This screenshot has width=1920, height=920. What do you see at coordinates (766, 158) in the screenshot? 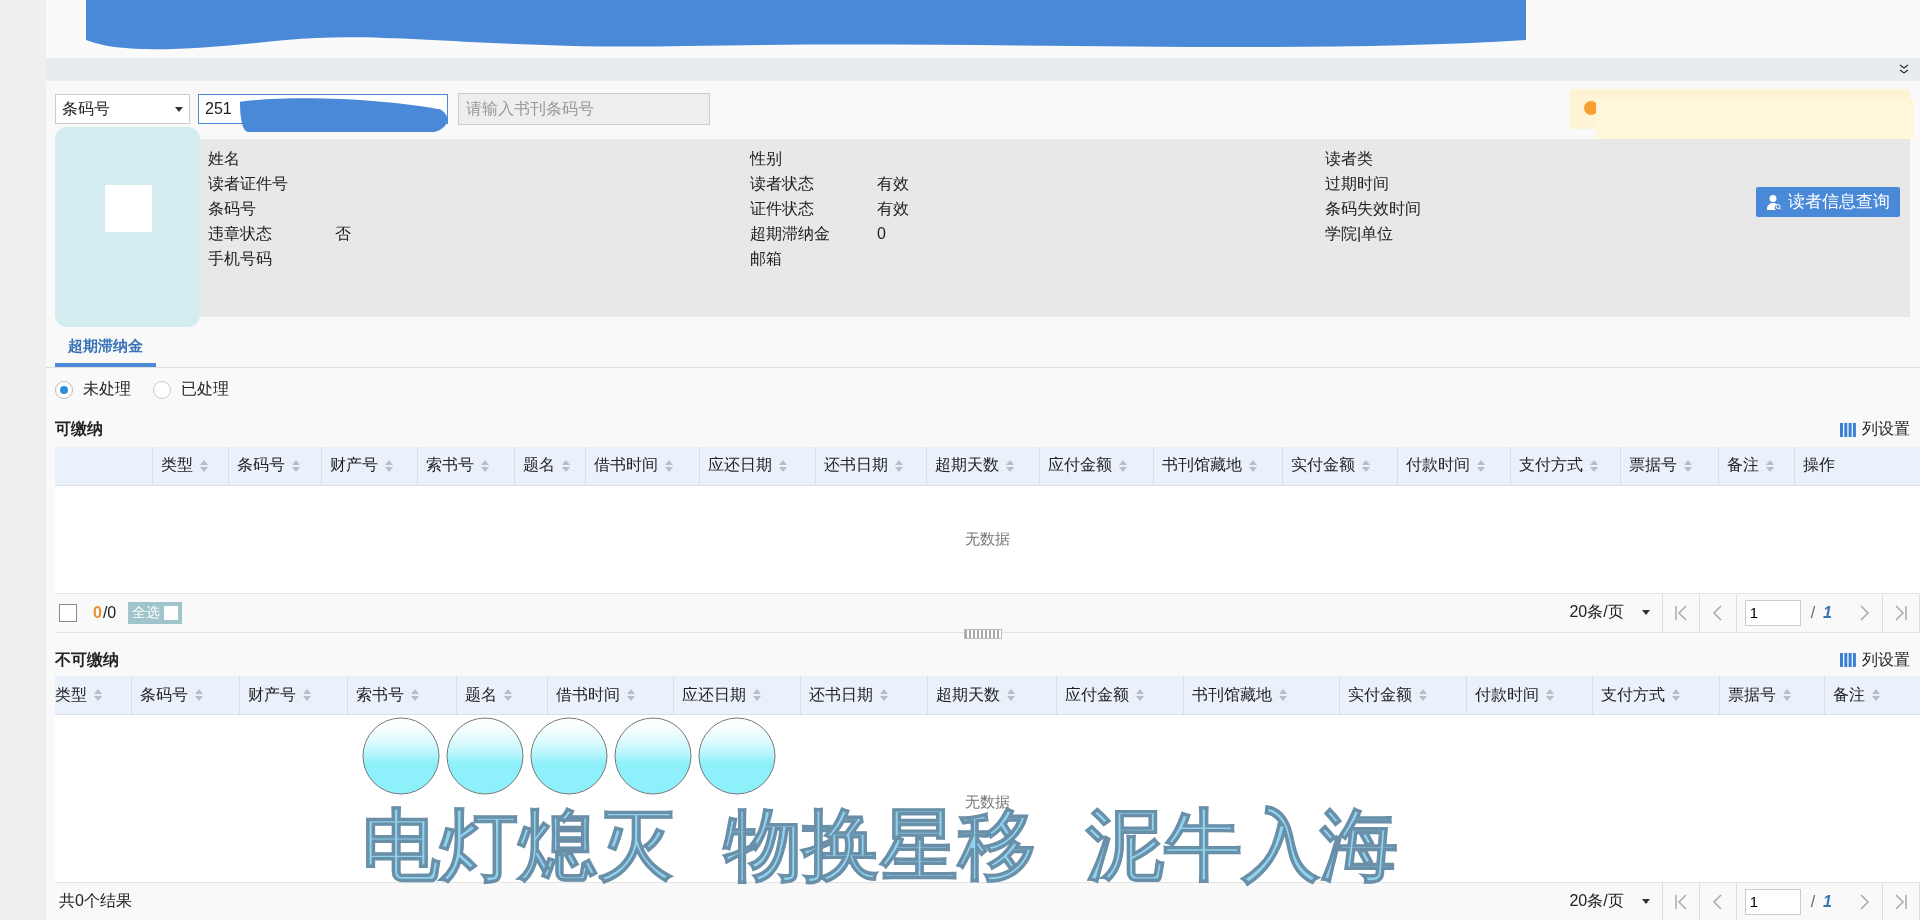
I see `field-label: 性别` at bounding box center [766, 158].